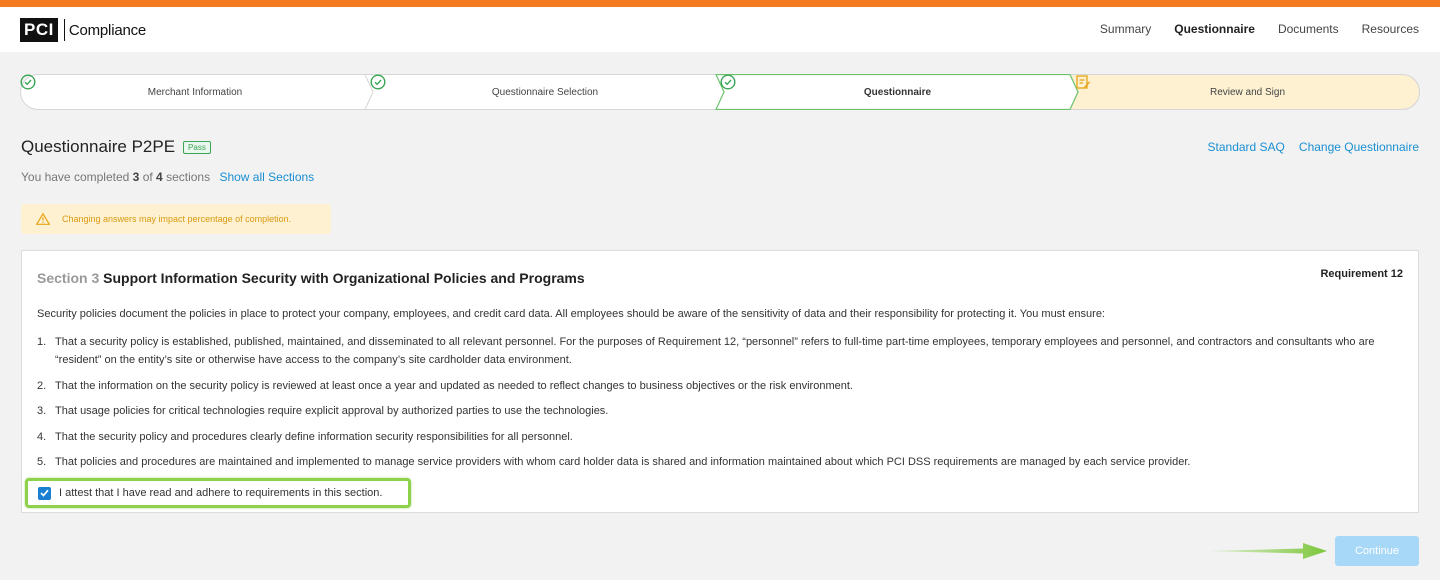  Describe the element at coordinates (266, 177) in the screenshot. I see `show-all-sections-link: Show all Sections` at that location.